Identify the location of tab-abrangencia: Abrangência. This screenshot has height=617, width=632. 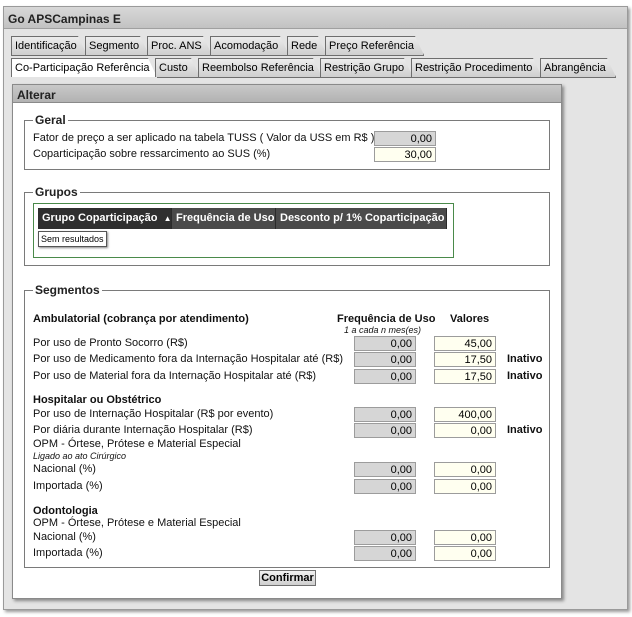
(578, 67).